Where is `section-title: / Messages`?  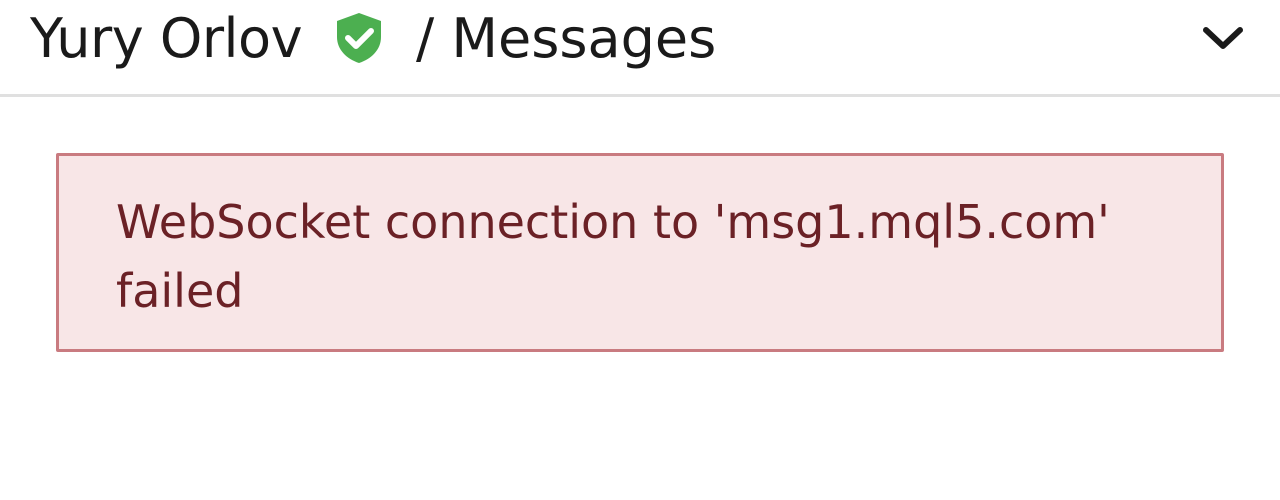 section-title: / Messages is located at coordinates (566, 38).